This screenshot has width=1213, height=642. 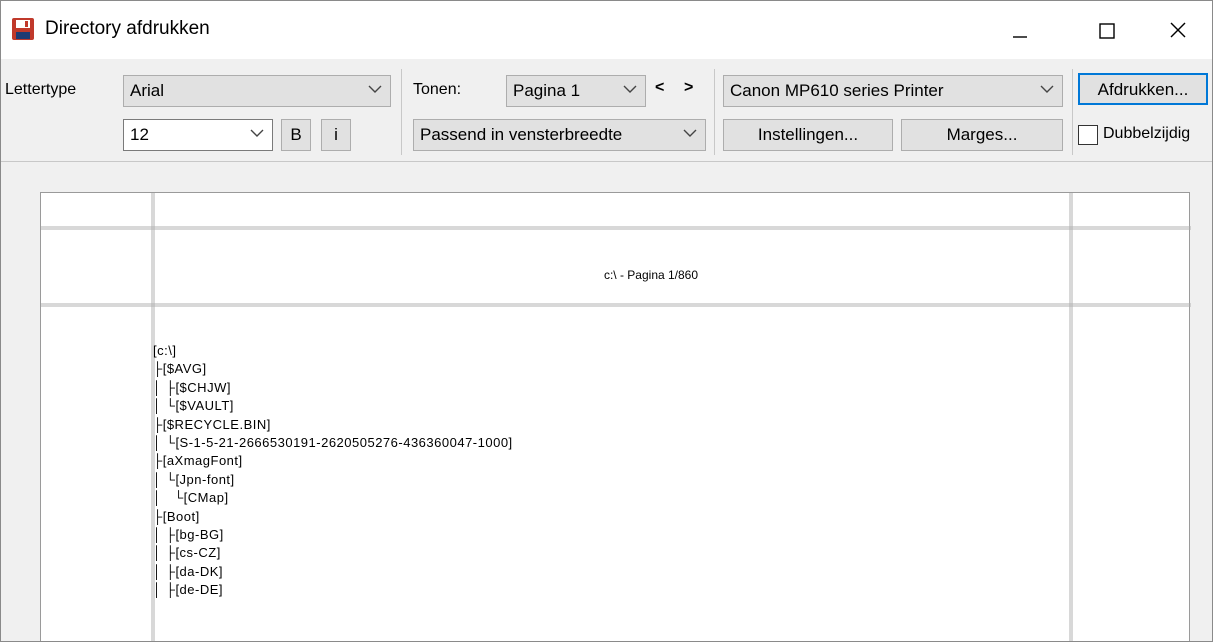 I want to click on window-title: Directory afdrukken, so click(x=127, y=28).